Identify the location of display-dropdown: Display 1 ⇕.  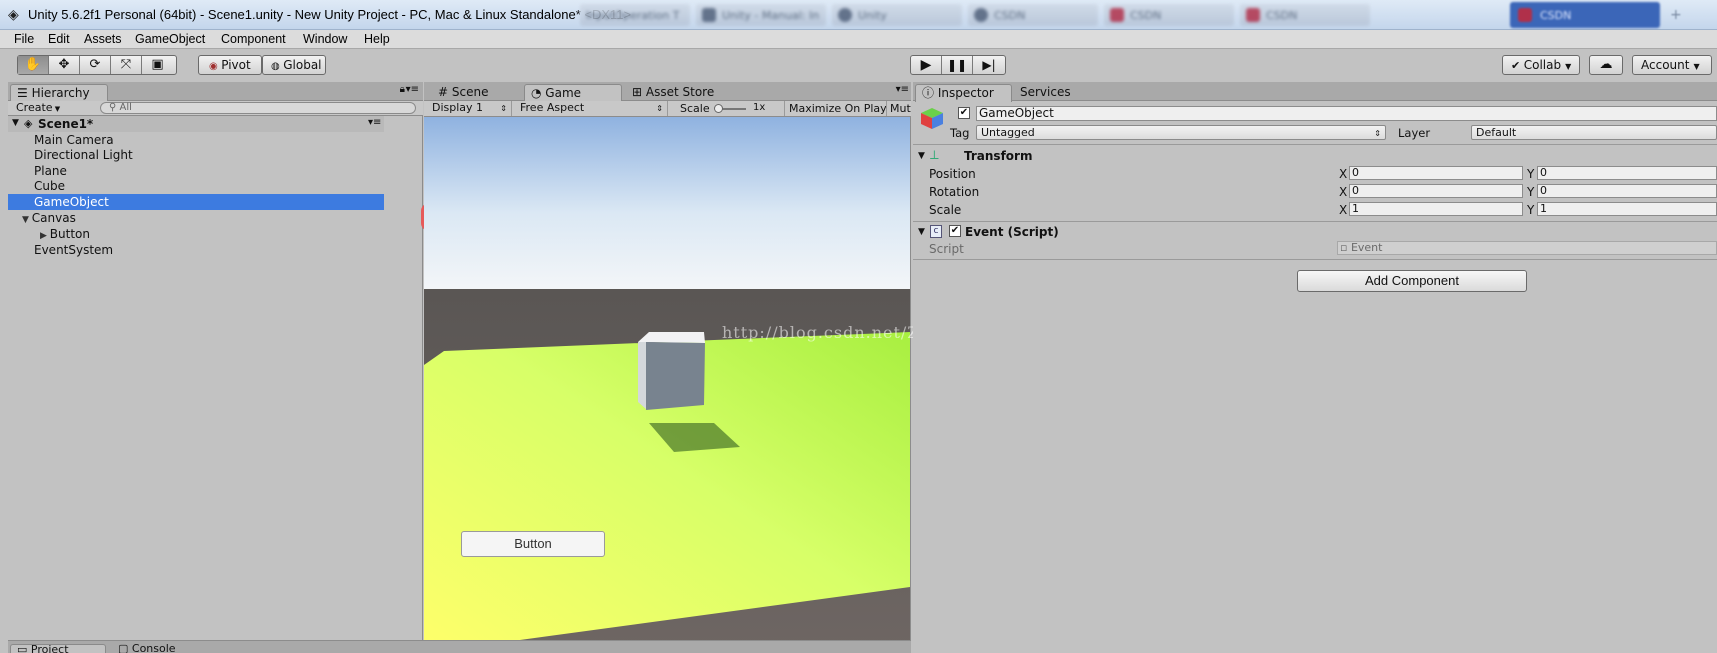
(470, 108).